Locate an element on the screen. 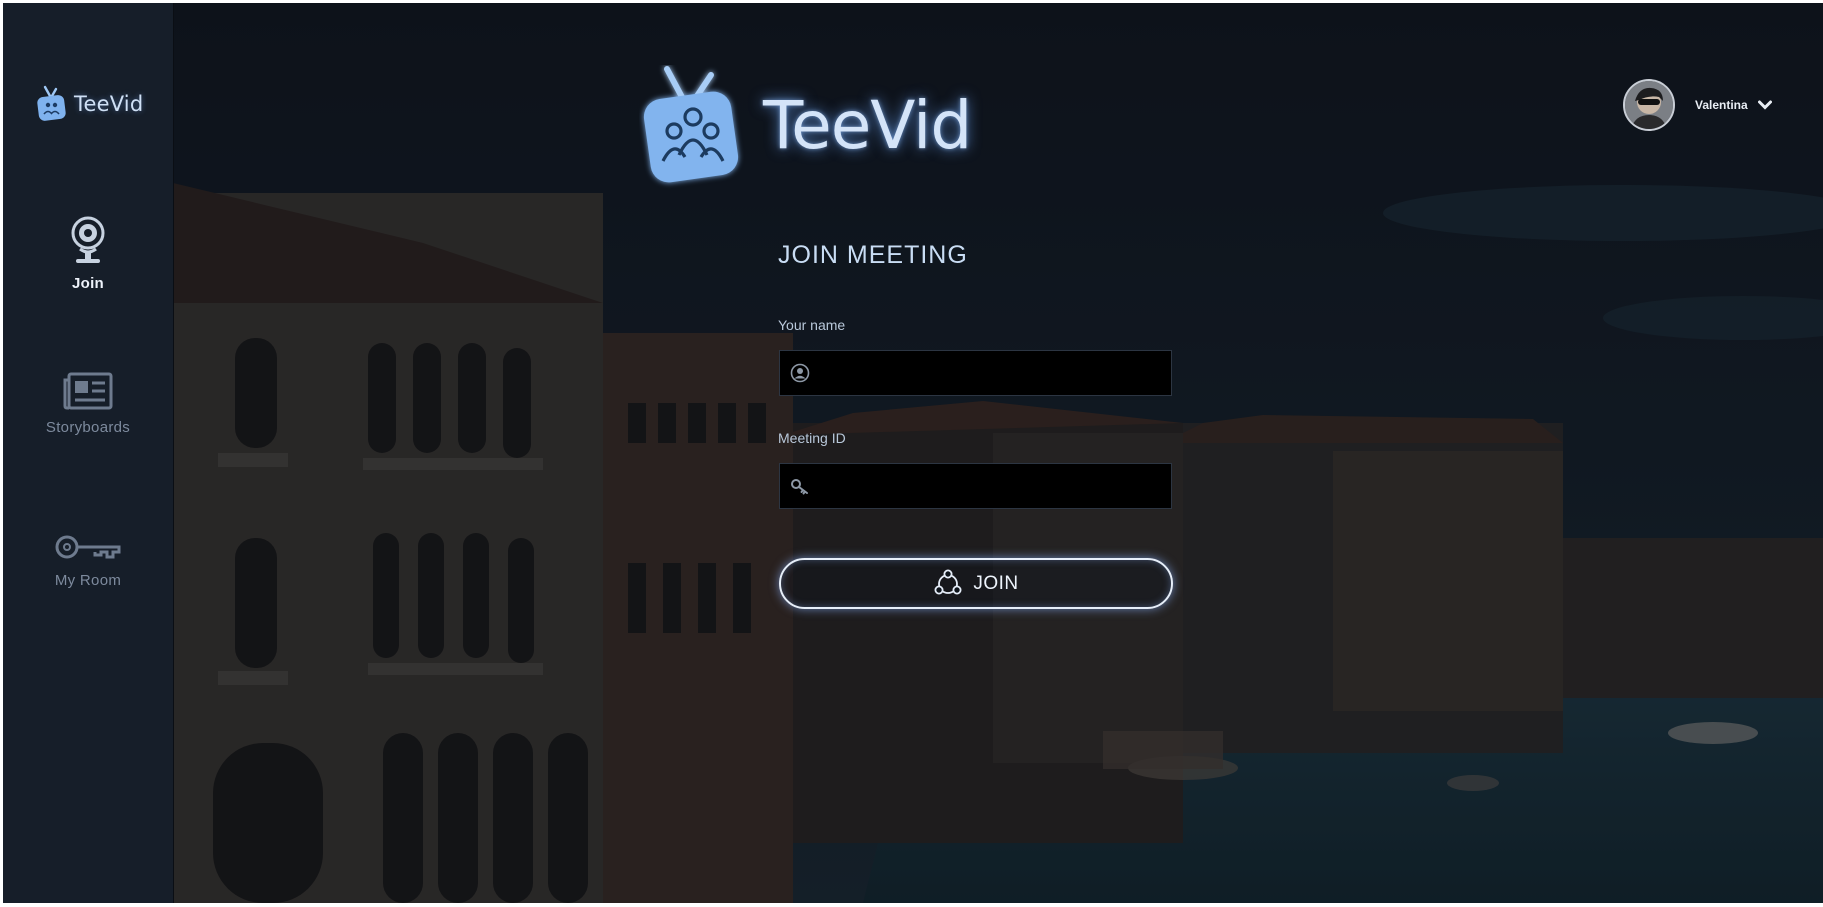 Image resolution: width=1823 pixels, height=907 pixels. meeting-id-field-container is located at coordinates (975, 486).